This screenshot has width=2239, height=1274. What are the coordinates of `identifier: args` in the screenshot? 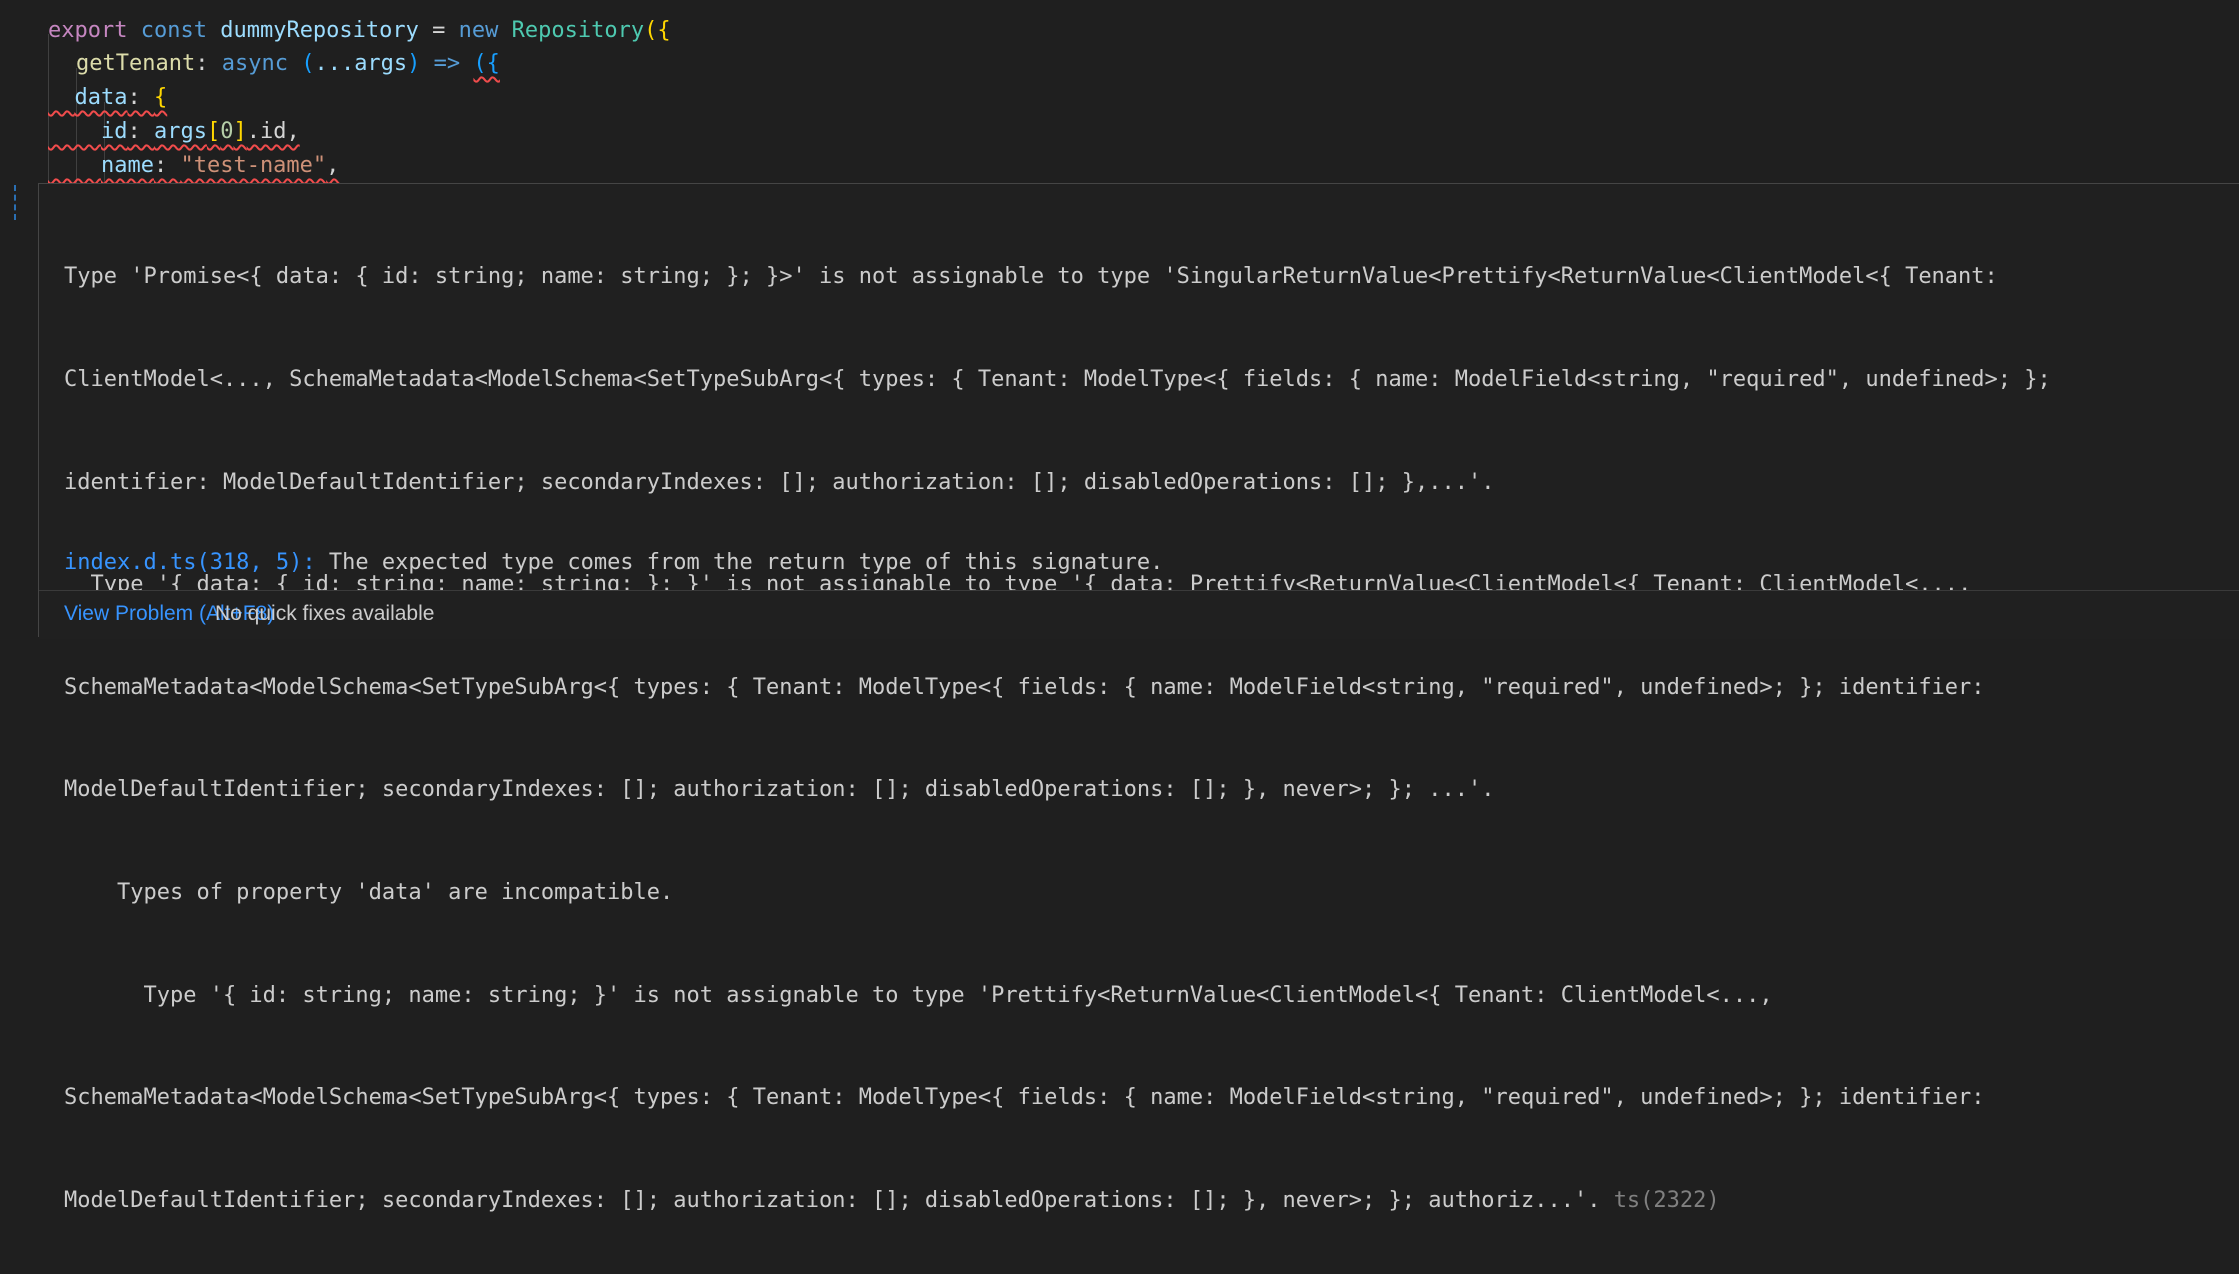 It's located at (180, 131).